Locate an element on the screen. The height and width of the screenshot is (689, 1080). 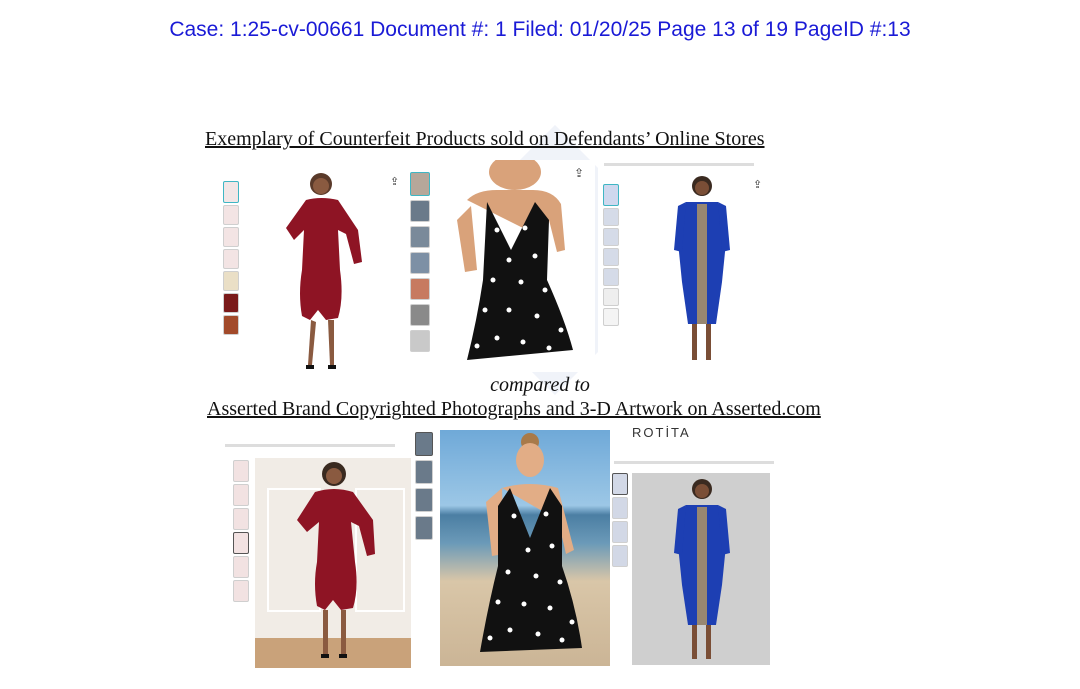
counterfeit-red-dress-screenshot: ⇪ is located at coordinates (313, 270).